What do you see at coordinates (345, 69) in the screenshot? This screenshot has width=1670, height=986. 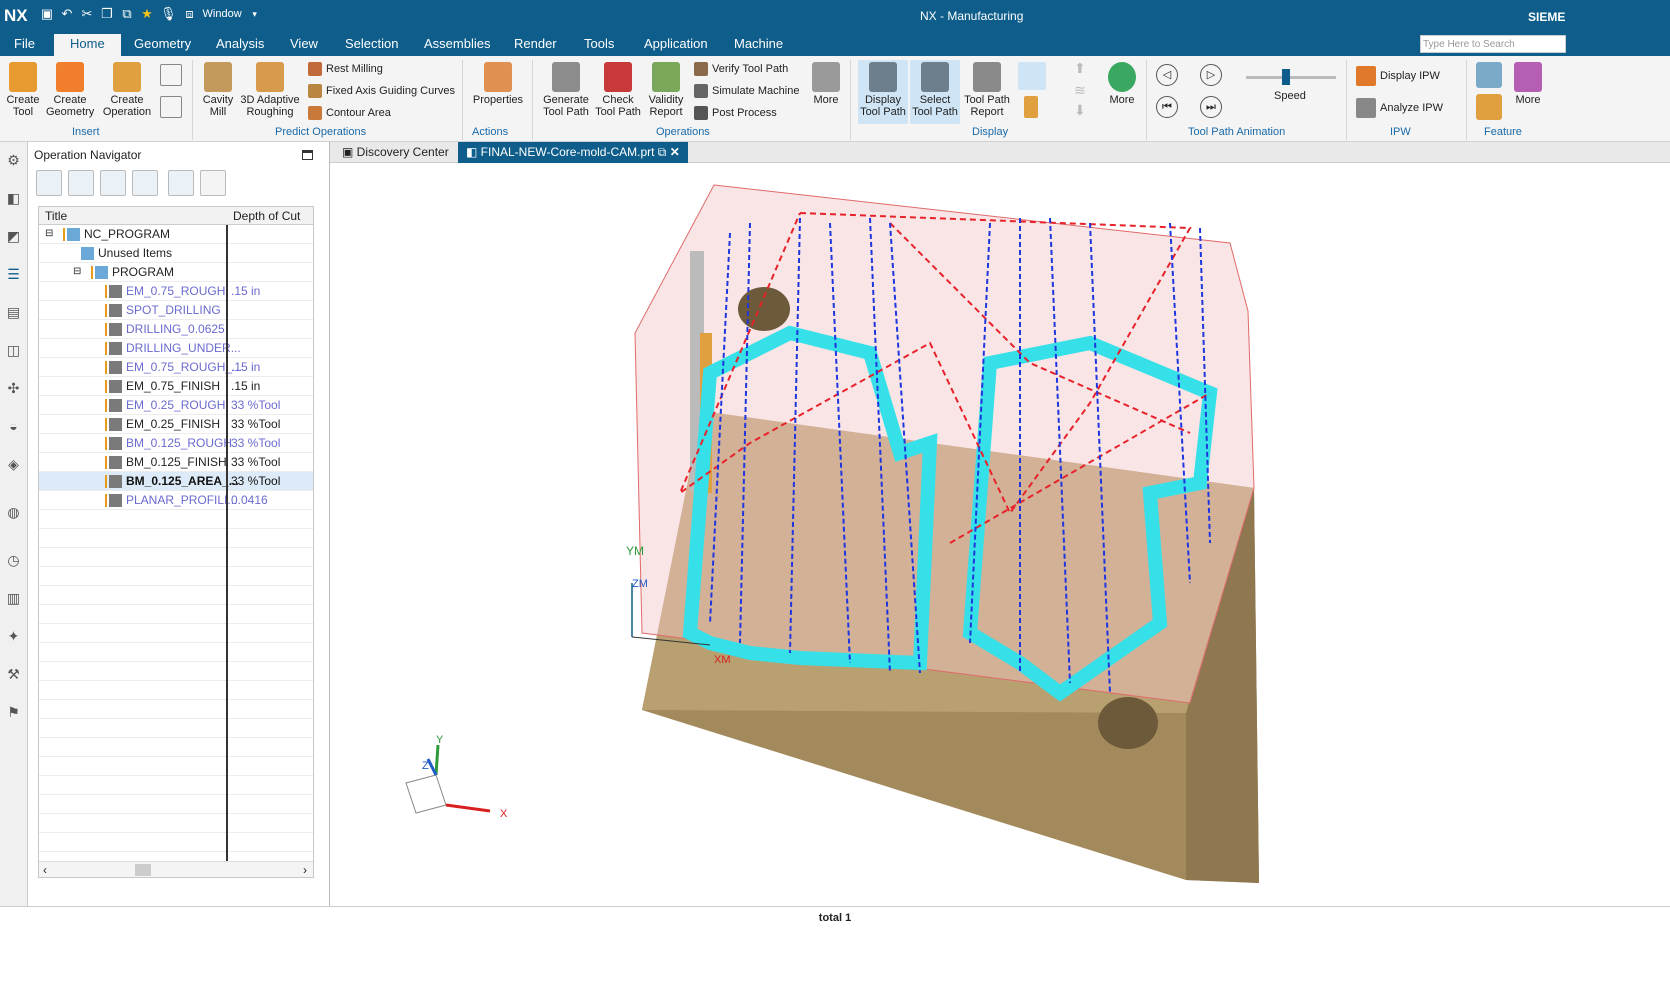 I see `rest-milling-button: Rest Milling` at bounding box center [345, 69].